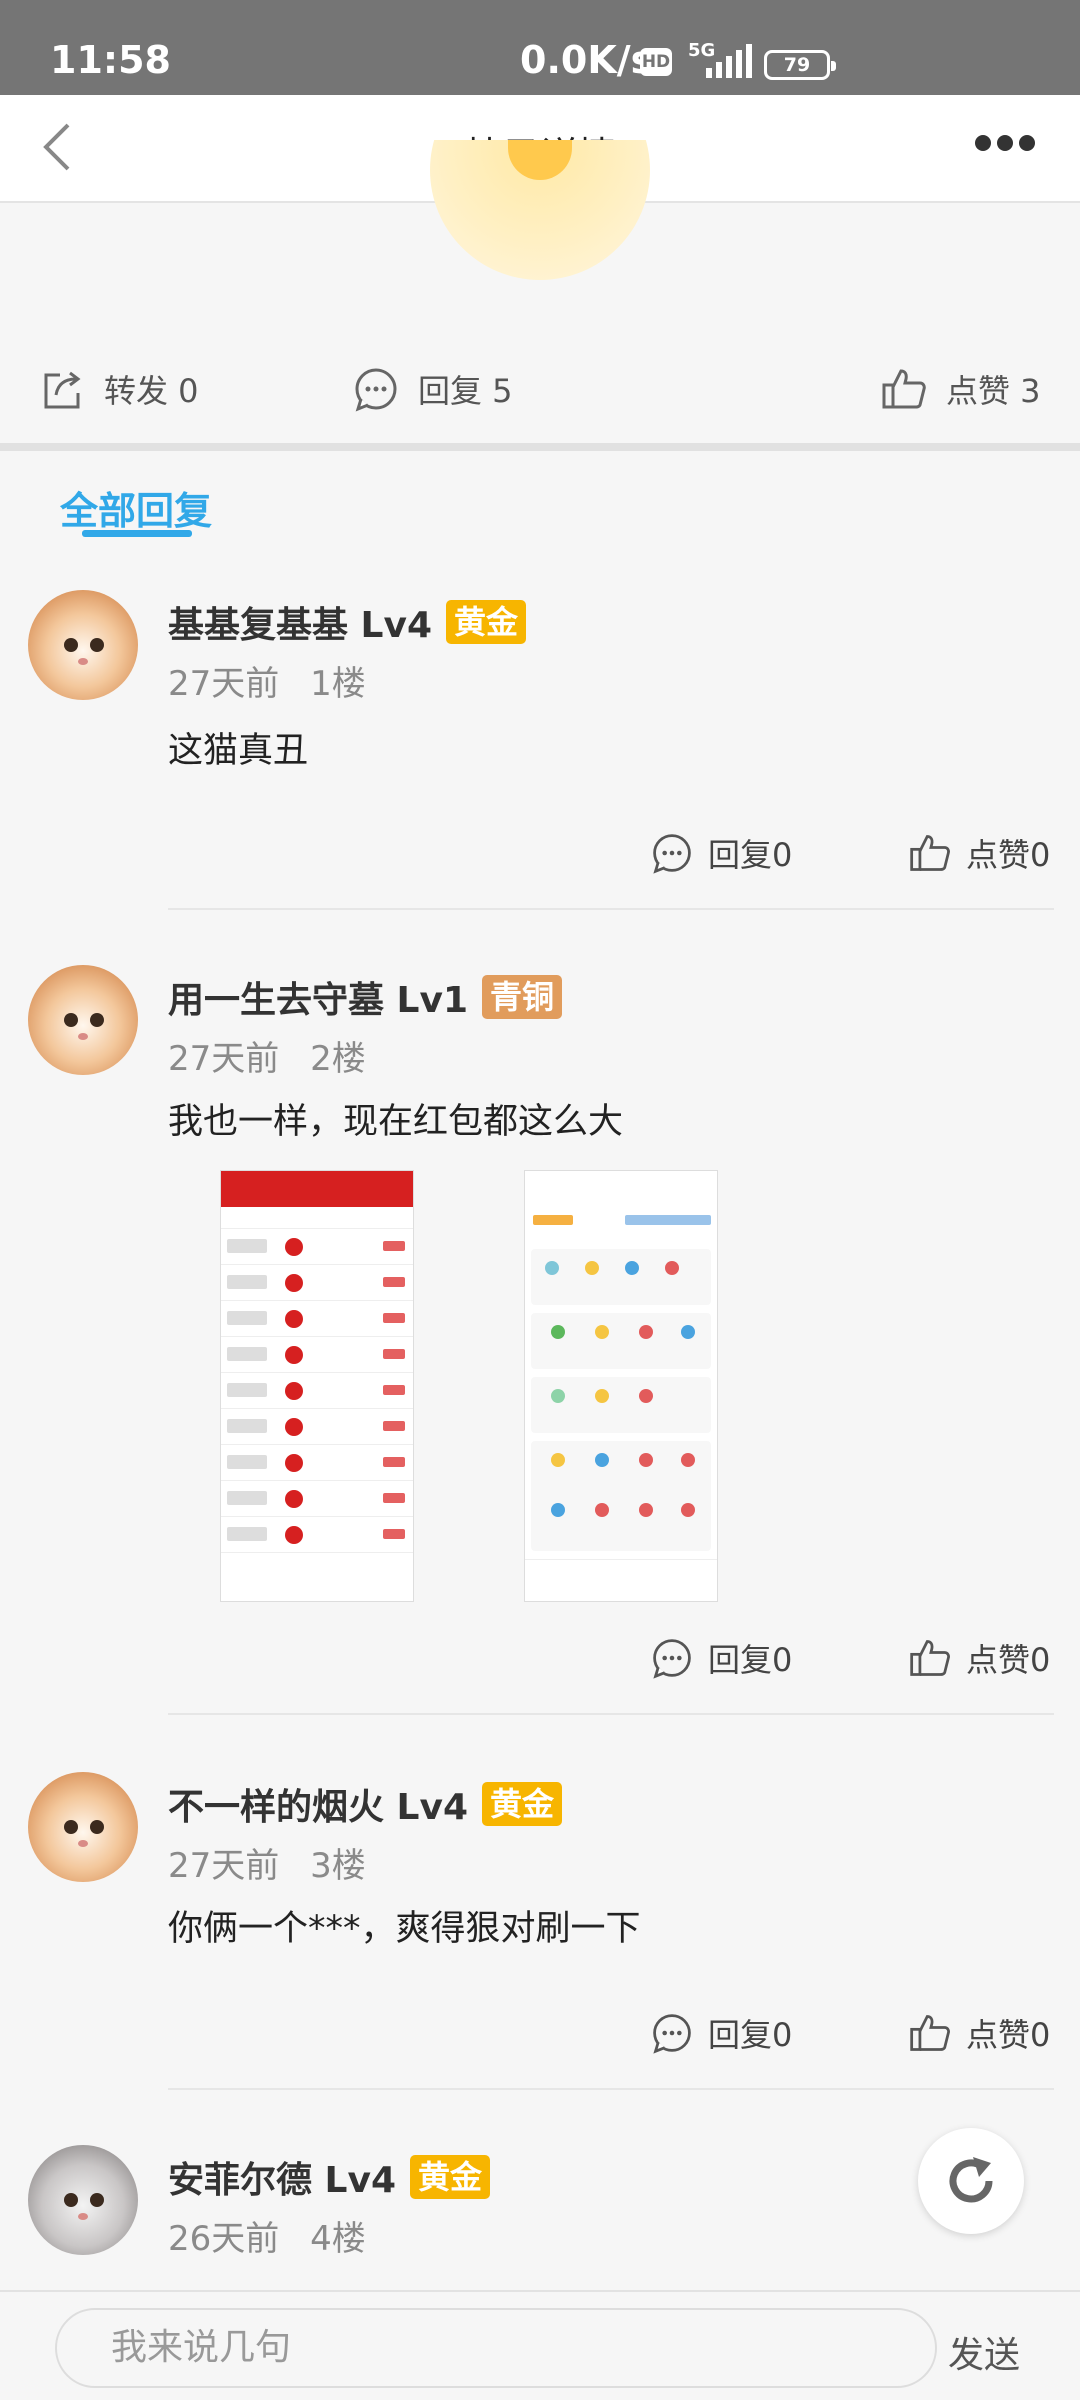  Describe the element at coordinates (318, 997) in the screenshot. I see `username: 用一生去守墓 Lv1` at that location.